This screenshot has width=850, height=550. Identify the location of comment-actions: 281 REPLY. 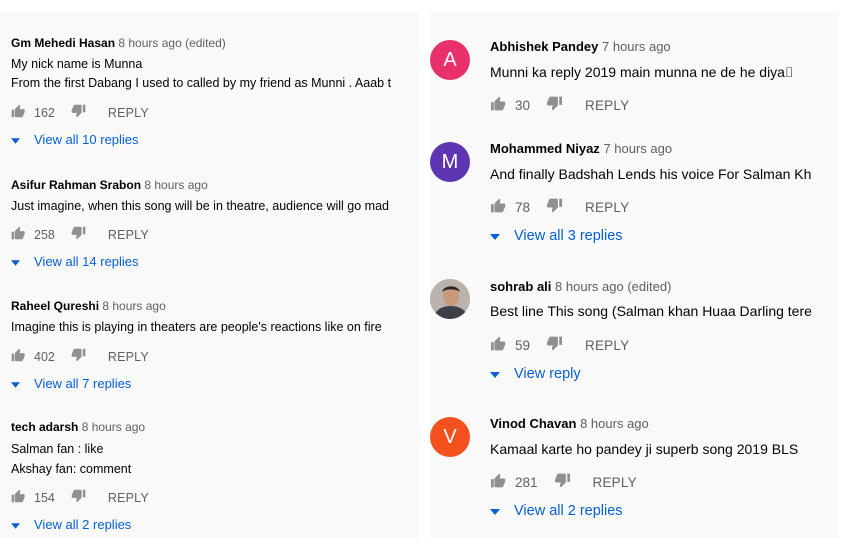
(563, 482).